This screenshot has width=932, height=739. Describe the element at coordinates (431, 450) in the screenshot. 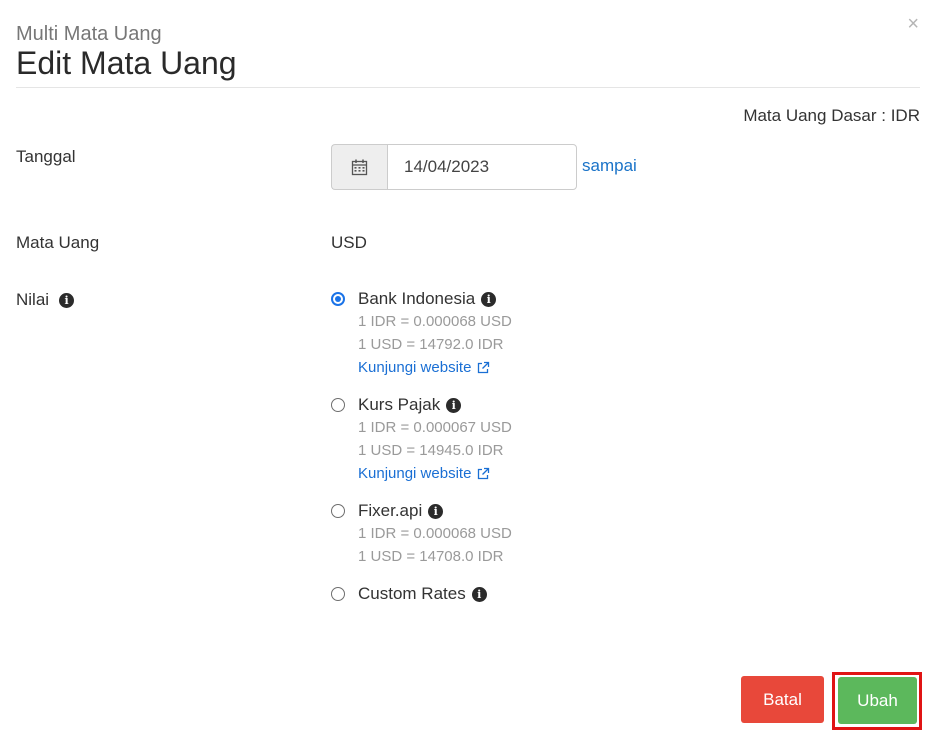

I see `rate-usd-idr: 1 USD = 14945.0 IDR` at that location.